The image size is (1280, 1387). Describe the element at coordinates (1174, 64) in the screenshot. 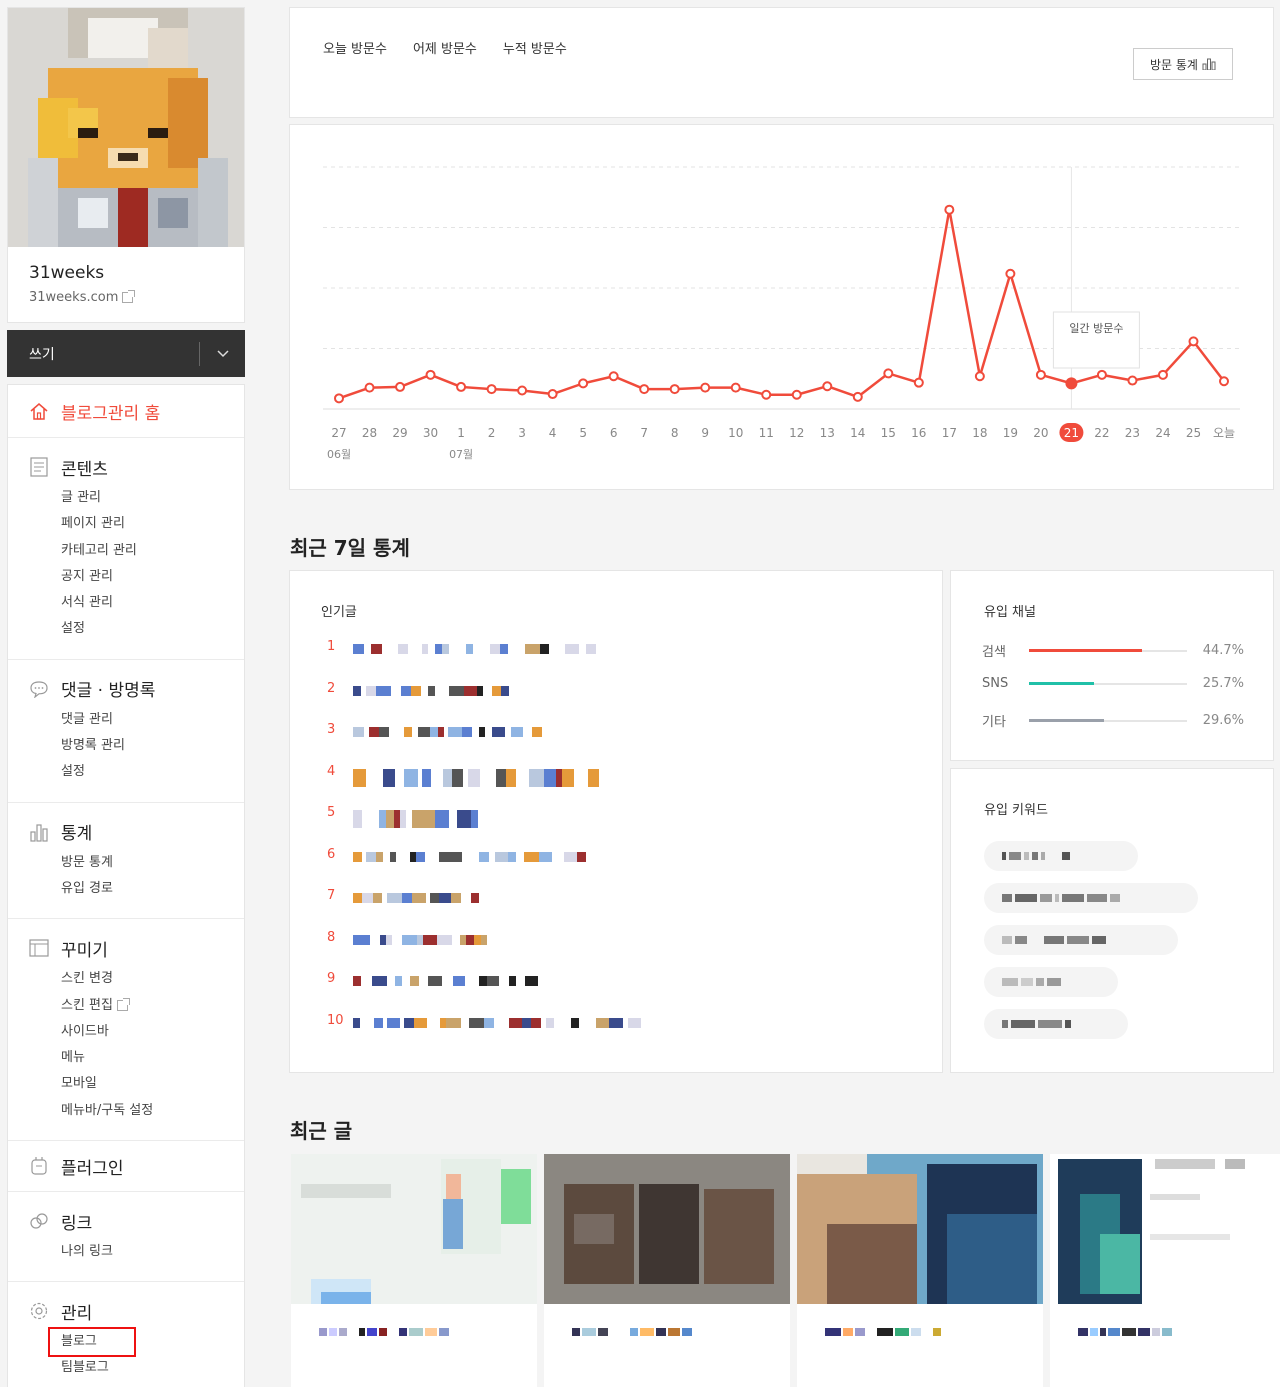

I see `visit-stats-button-label: 방문 통계` at that location.